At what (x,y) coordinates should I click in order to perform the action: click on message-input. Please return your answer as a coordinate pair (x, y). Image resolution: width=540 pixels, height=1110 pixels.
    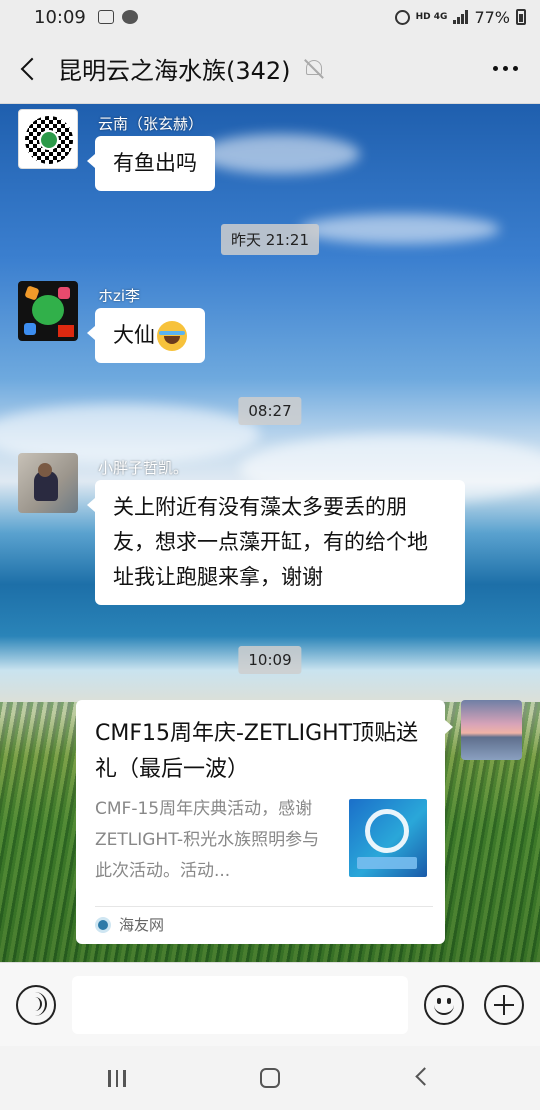
    Looking at the image, I should click on (240, 1005).